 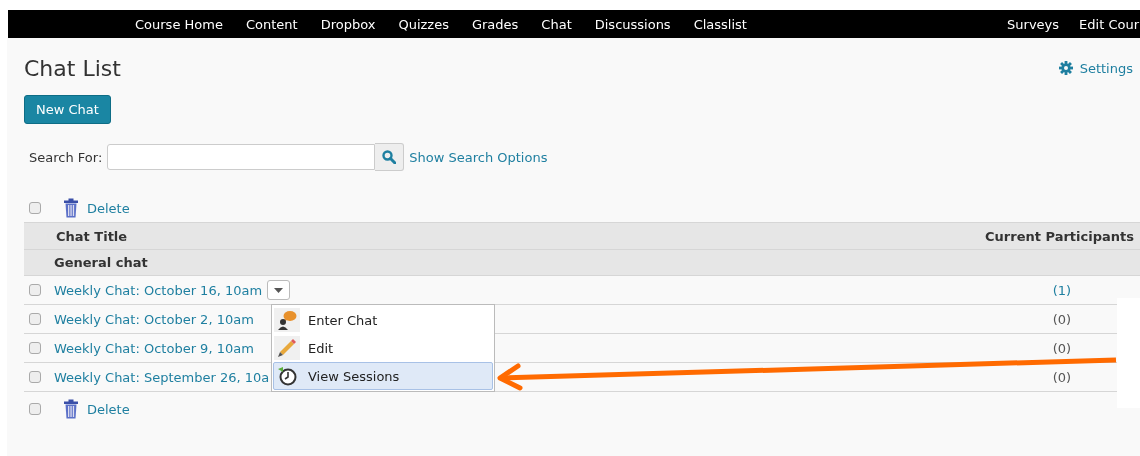 I want to click on column-header: Chat Title, so click(x=92, y=236).